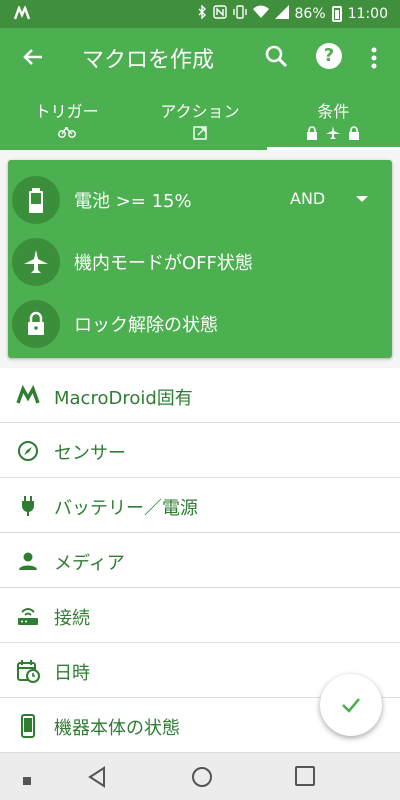  I want to click on signal-icon, so click(281, 14).